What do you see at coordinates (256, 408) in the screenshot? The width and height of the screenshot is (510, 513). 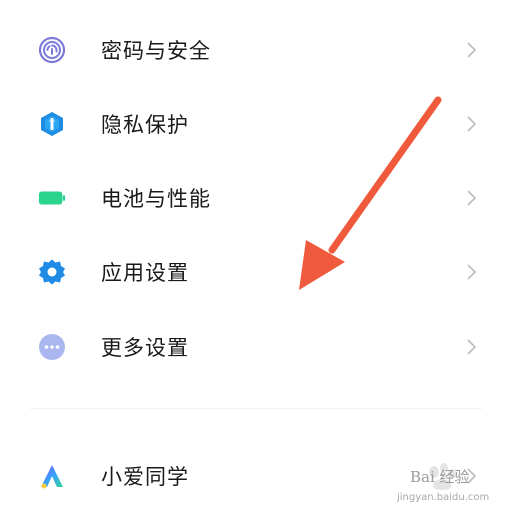 I see `section-divider` at bounding box center [256, 408].